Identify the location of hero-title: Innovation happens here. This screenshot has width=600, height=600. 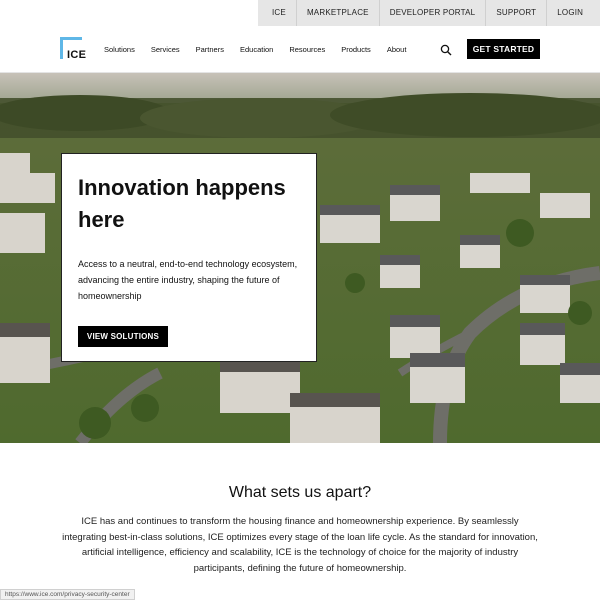
(182, 203).